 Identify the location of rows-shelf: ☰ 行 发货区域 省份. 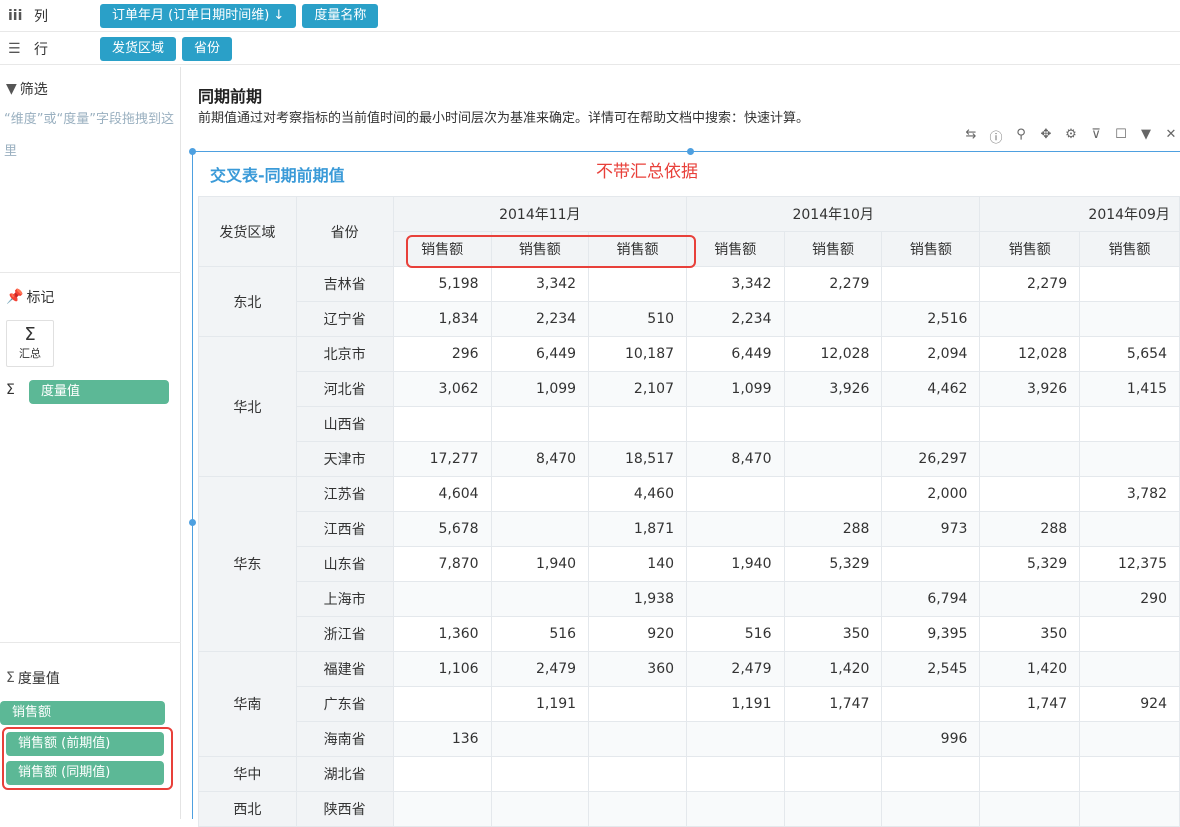
(590, 49).